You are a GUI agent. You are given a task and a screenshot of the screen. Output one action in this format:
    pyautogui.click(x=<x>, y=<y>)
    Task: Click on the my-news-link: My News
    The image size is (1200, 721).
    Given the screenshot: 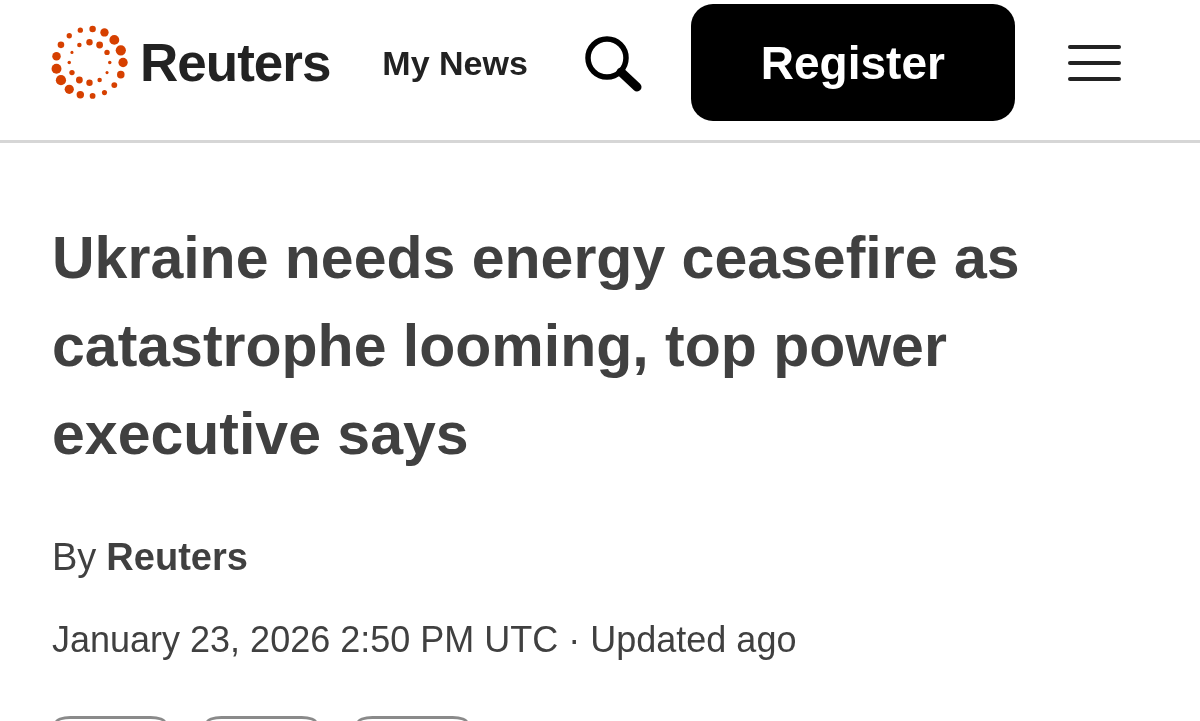 What is the action you would take?
    pyautogui.click(x=455, y=62)
    